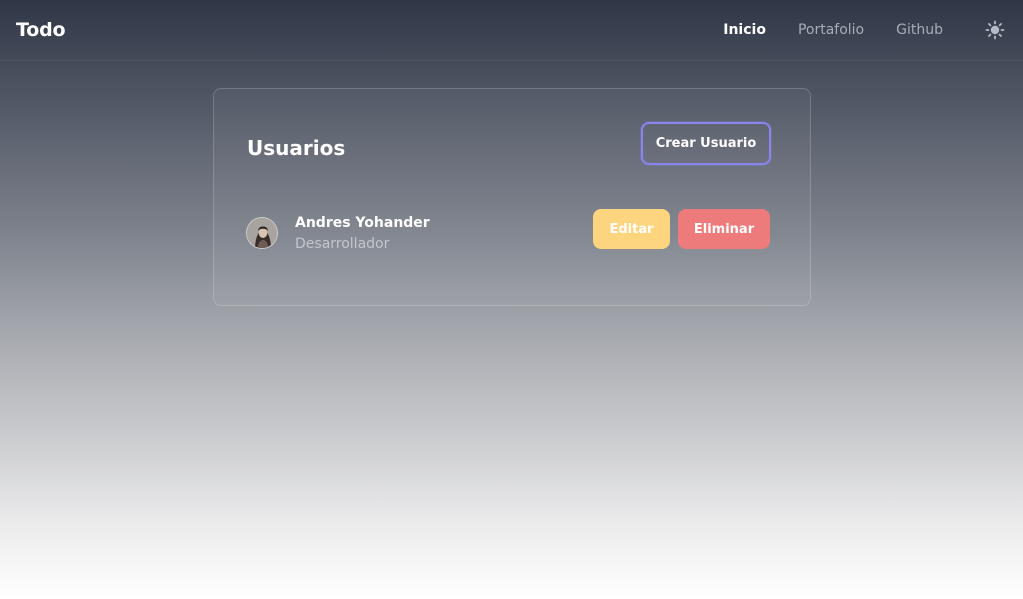 This screenshot has height=599, width=1023. I want to click on create-user-button: Crear Usuario, so click(706, 143).